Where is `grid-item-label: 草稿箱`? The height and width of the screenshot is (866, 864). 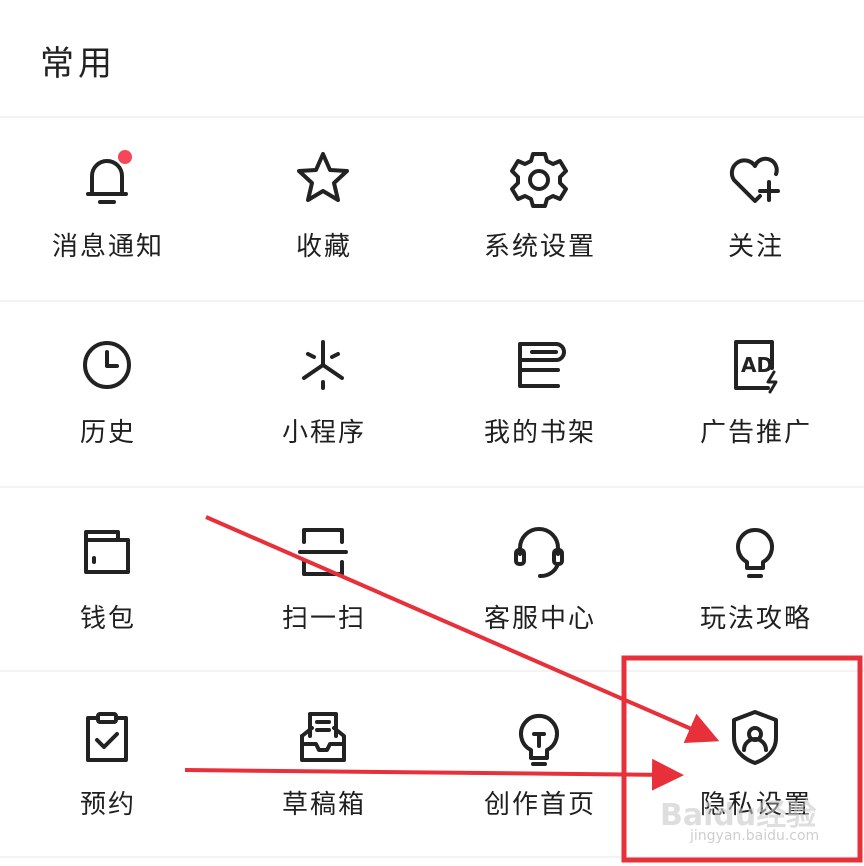 grid-item-label: 草稿箱 is located at coordinates (323, 805).